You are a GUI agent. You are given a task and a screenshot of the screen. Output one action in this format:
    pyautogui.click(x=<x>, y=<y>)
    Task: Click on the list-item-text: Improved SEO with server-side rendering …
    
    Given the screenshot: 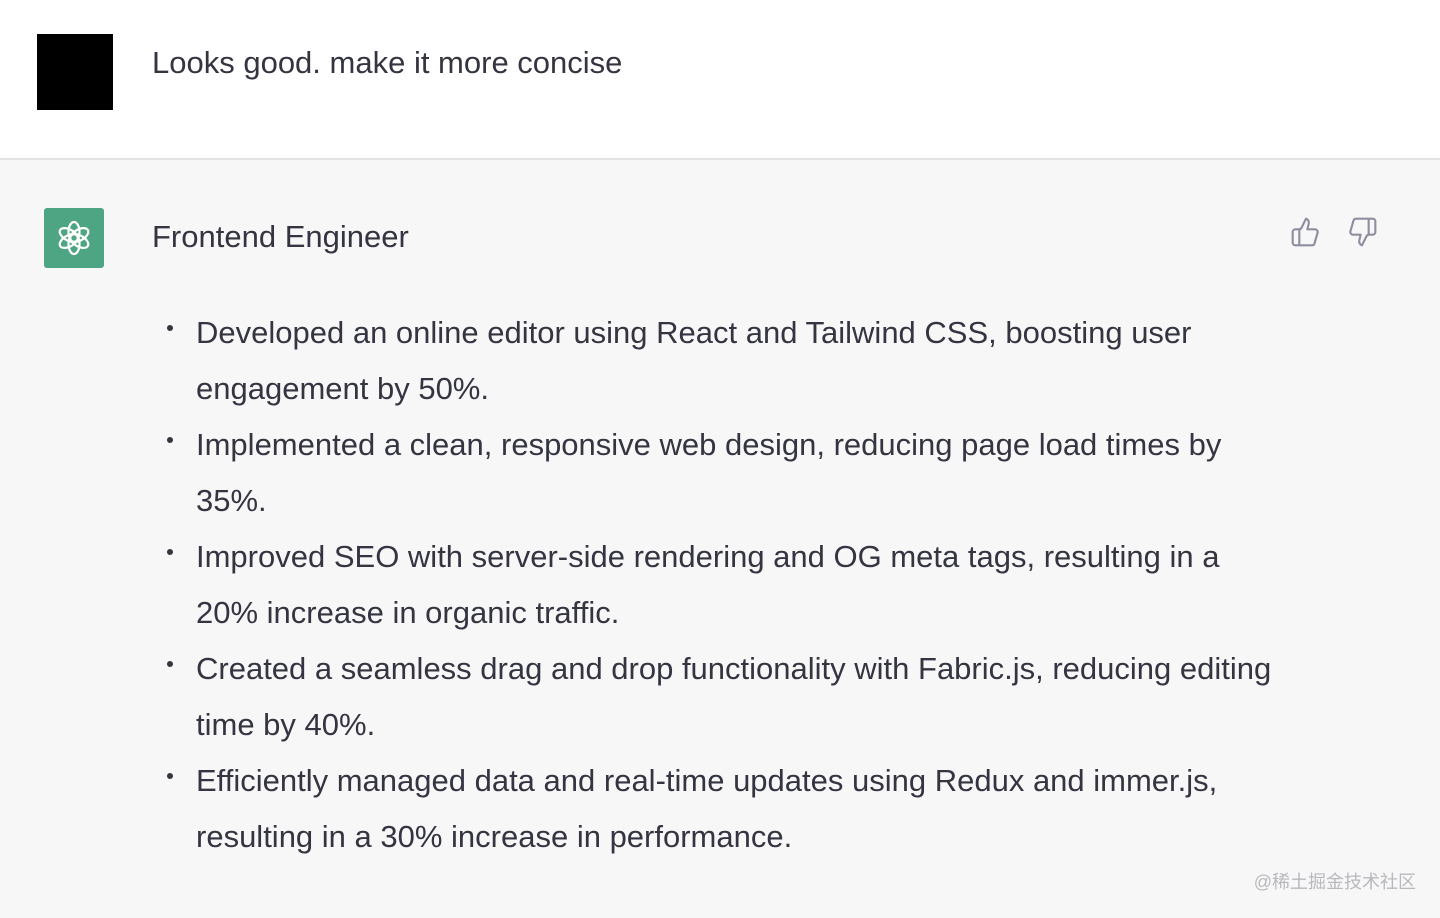 What is the action you would take?
    pyautogui.click(x=708, y=584)
    